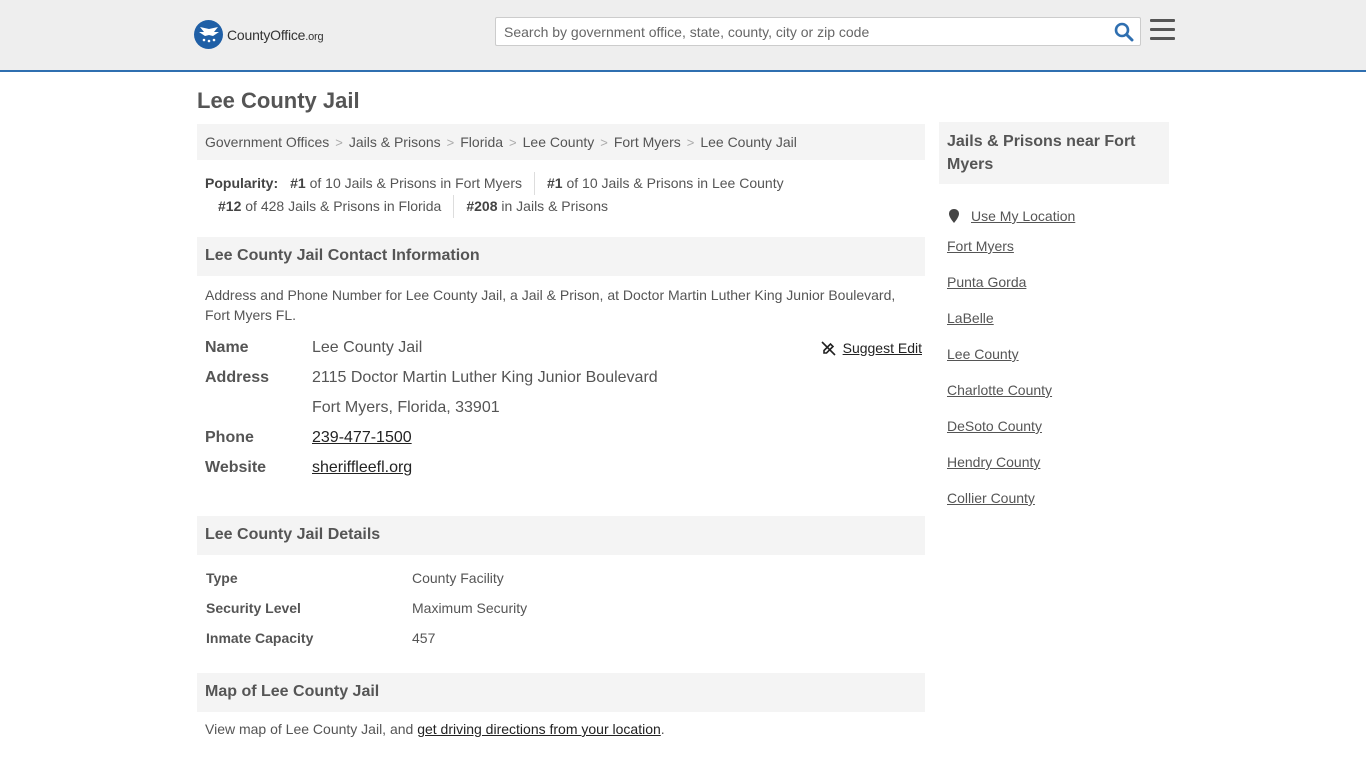 The height and width of the screenshot is (768, 1366). What do you see at coordinates (1058, 468) in the screenshot?
I see `sidebar-item: Hendry County` at bounding box center [1058, 468].